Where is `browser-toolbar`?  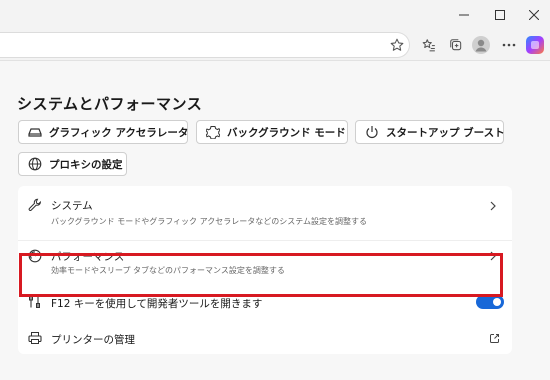
browser-toolbar is located at coordinates (275, 45).